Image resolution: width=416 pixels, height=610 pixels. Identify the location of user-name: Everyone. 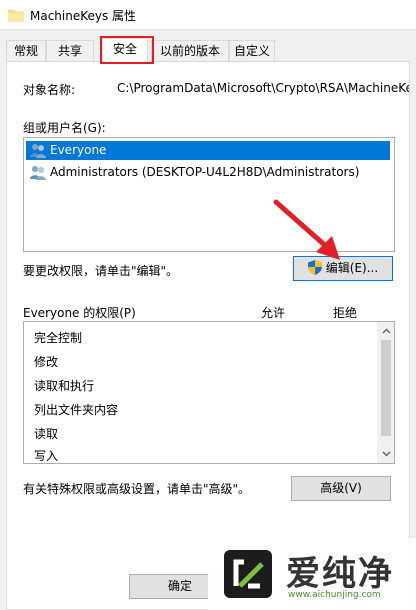
(78, 150).